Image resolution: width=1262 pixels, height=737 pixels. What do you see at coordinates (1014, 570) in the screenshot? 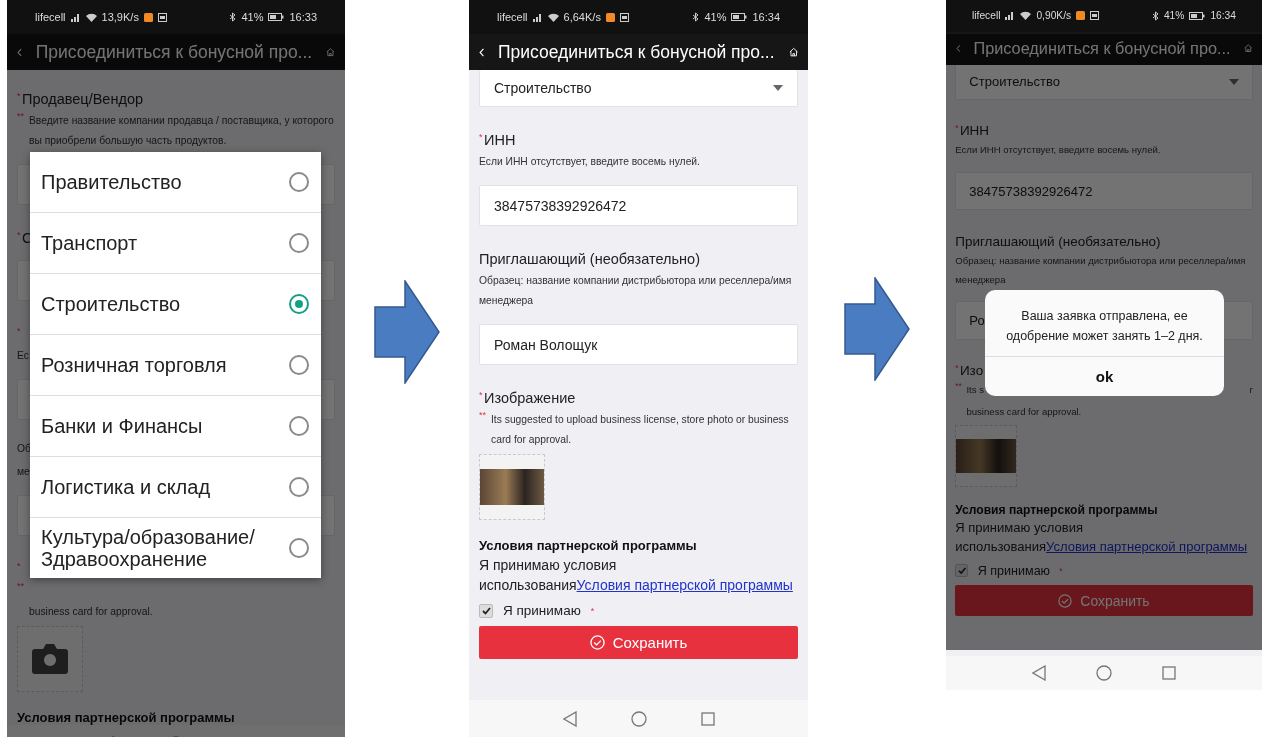
I see `checkbox-label: Я принимаю` at bounding box center [1014, 570].